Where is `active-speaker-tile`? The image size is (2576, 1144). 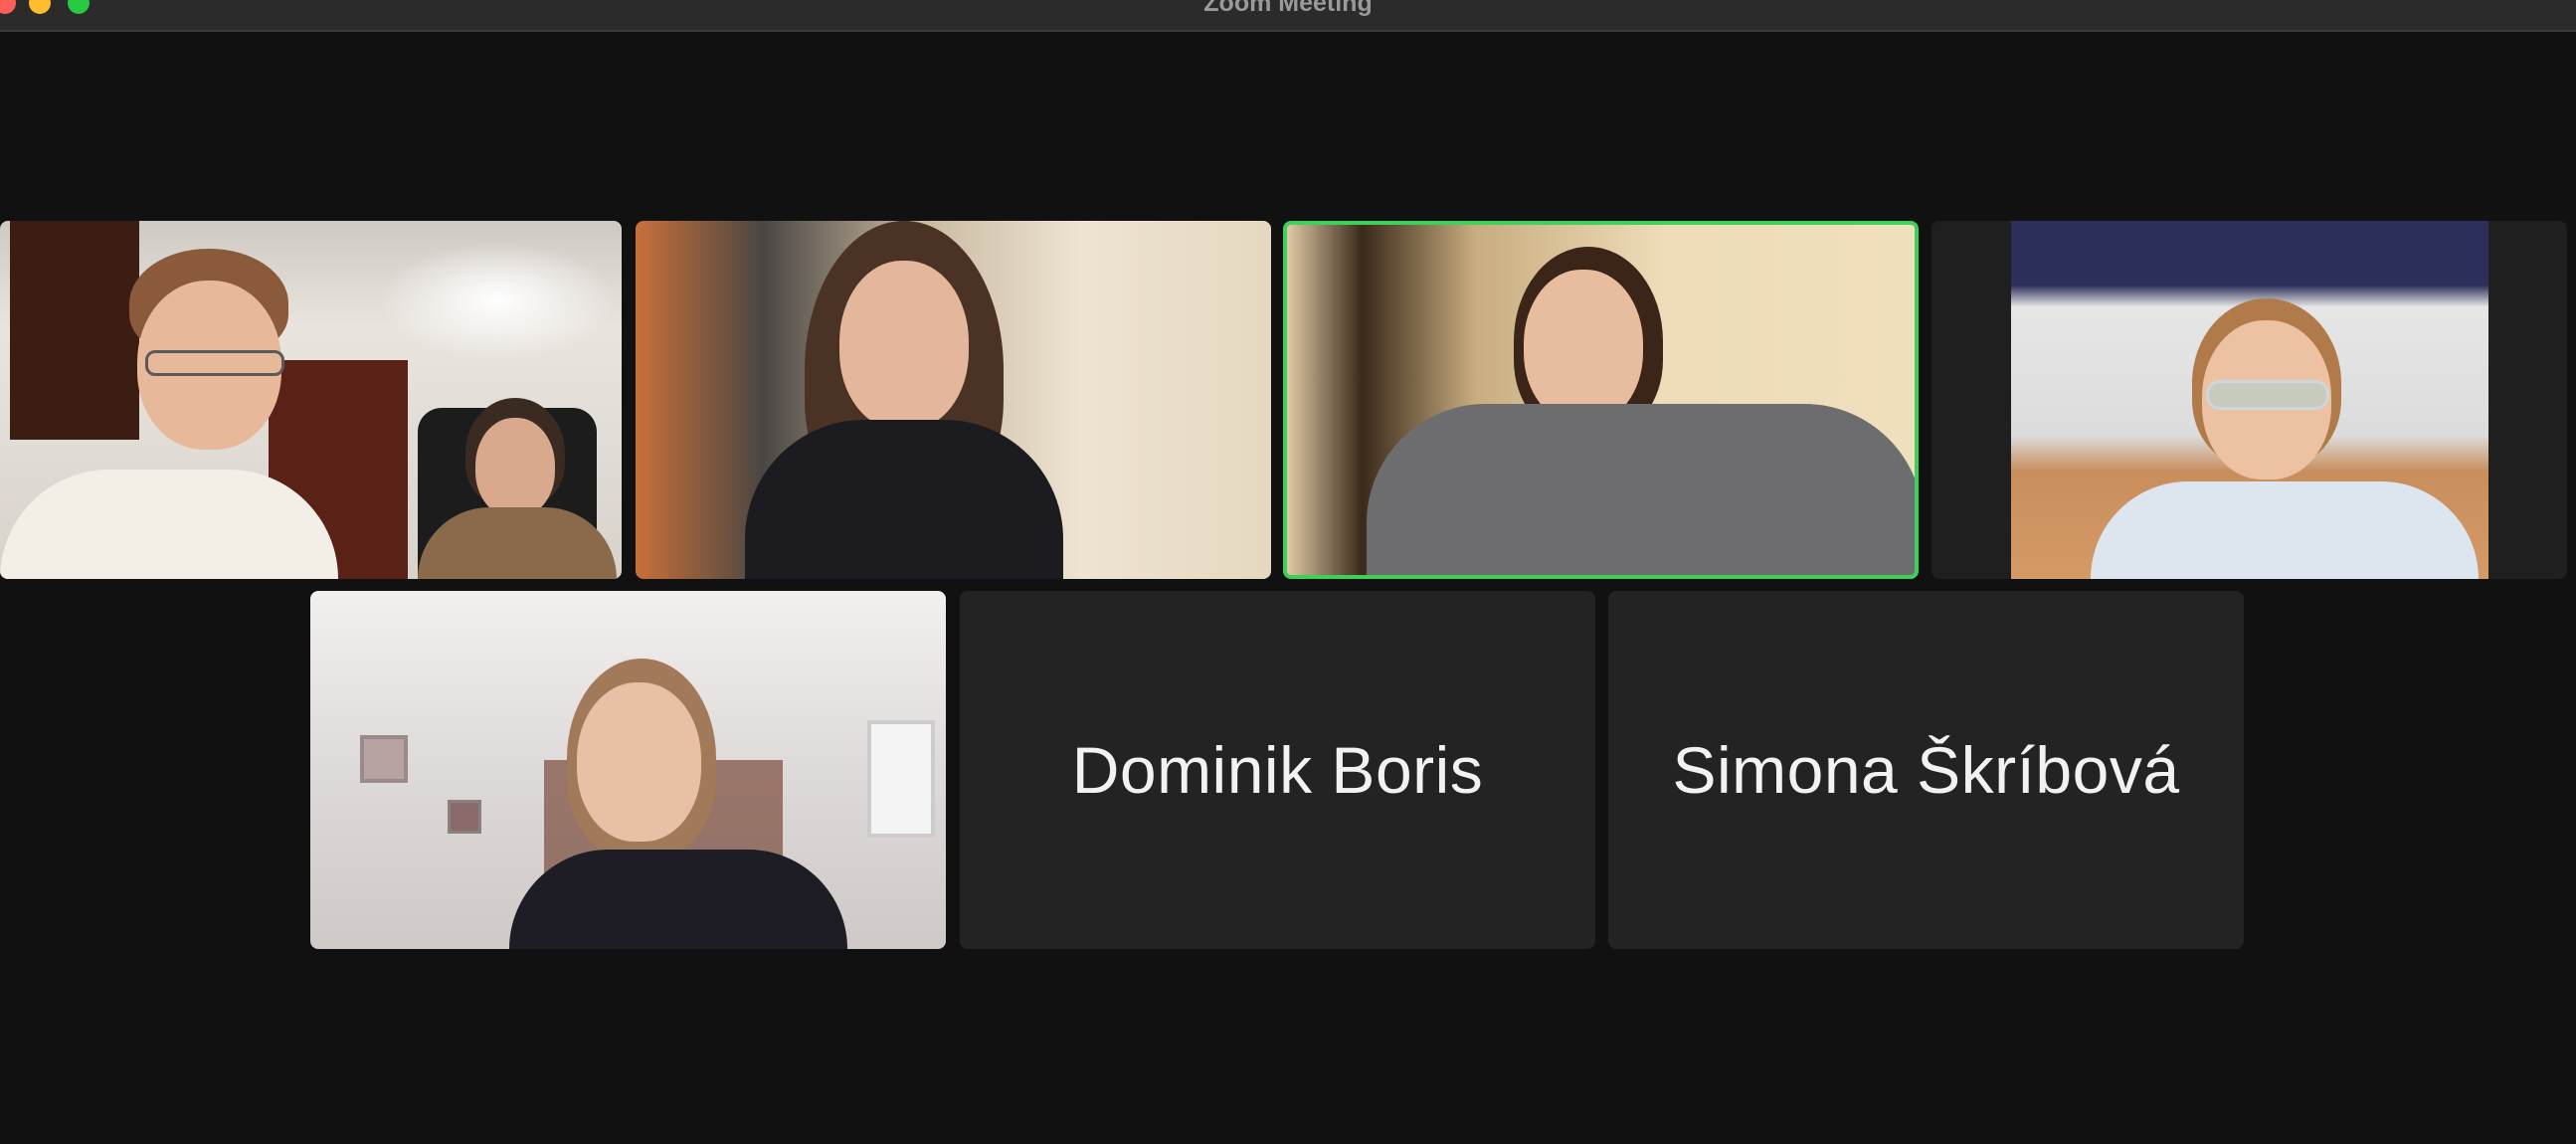 active-speaker-tile is located at coordinates (1601, 400).